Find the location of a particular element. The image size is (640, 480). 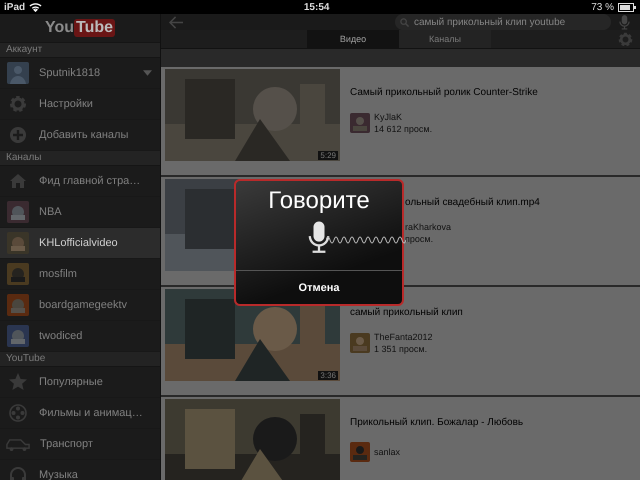

dialog-title: Говорите is located at coordinates (319, 201).